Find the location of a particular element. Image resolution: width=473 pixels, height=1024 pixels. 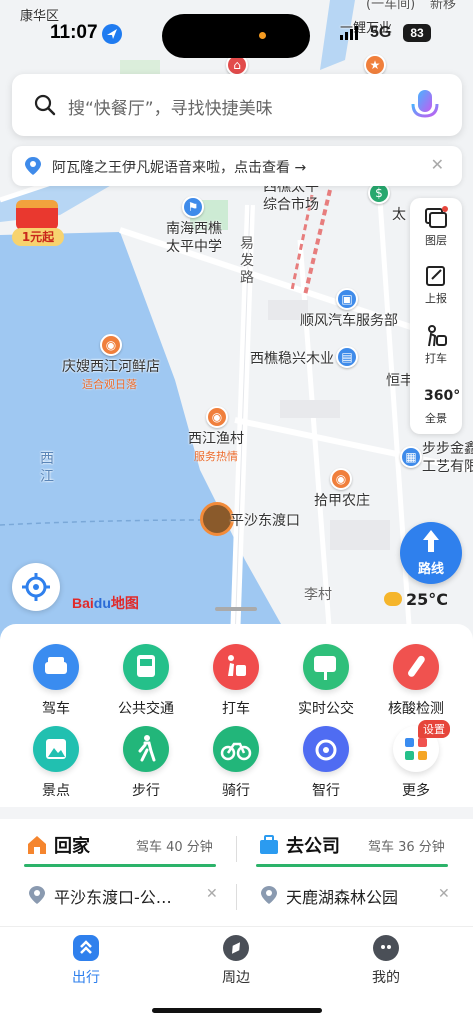

compass-icon is located at coordinates (236, 948).